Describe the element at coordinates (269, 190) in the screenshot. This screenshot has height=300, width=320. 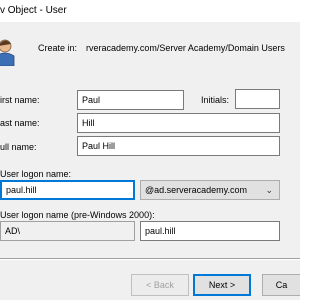
I see `chevron-down-icon: ⌄` at that location.